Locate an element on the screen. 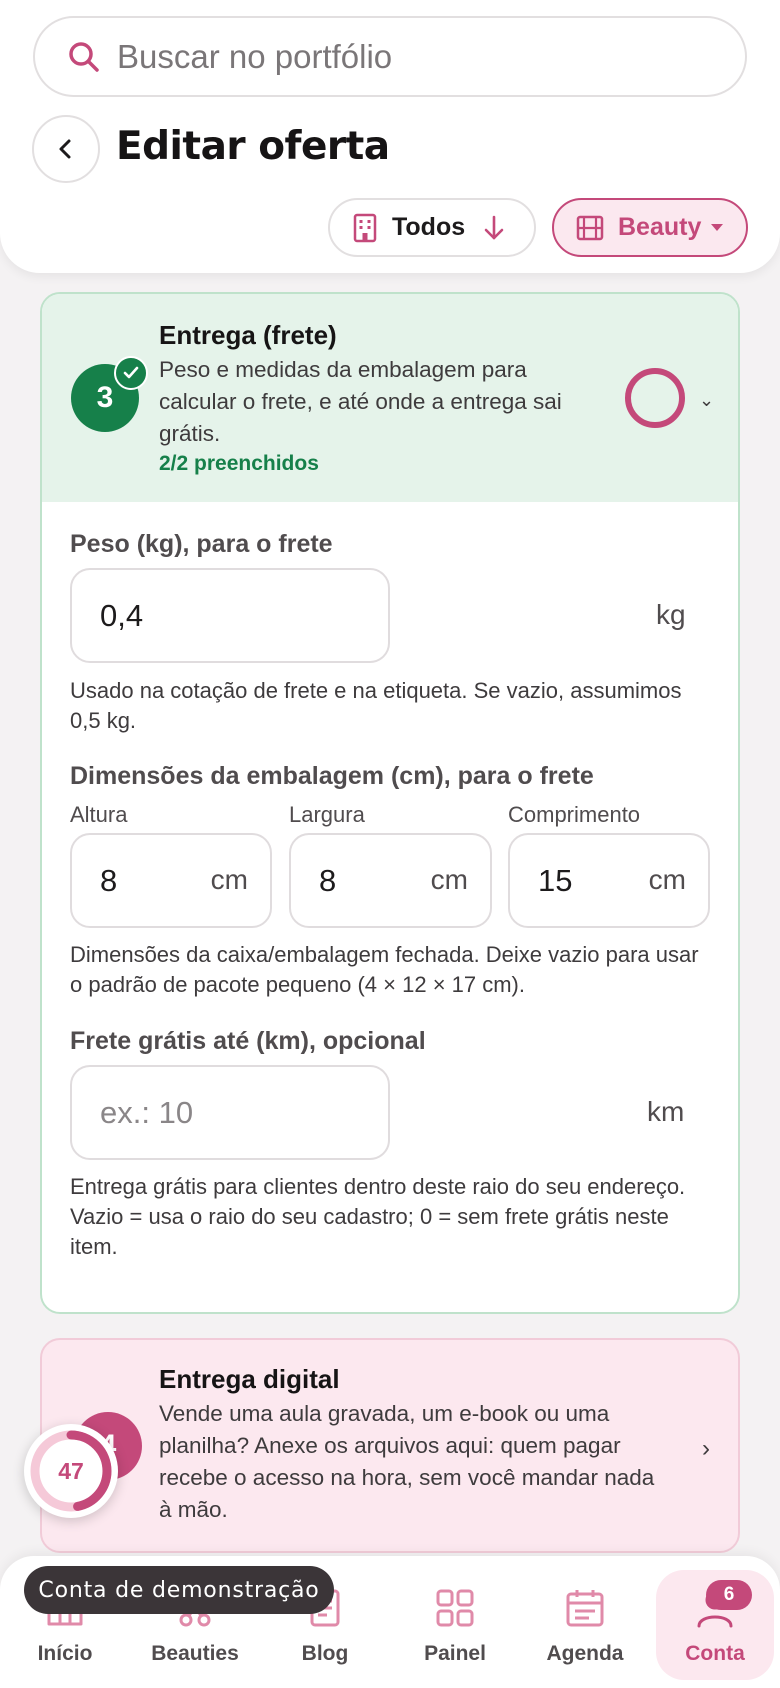 This screenshot has height=1688, width=780. search-bar is located at coordinates (390, 56).